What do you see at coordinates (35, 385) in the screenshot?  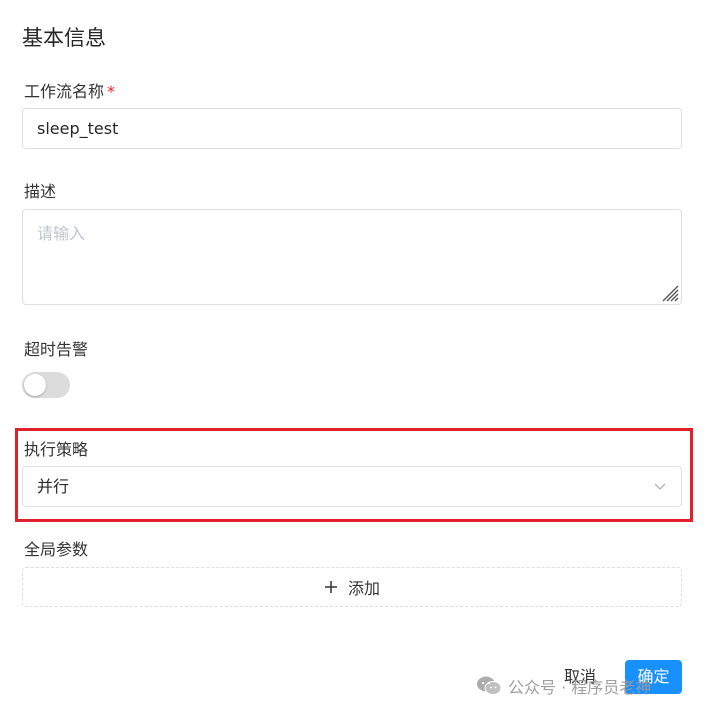 I see `toggle-knob` at bounding box center [35, 385].